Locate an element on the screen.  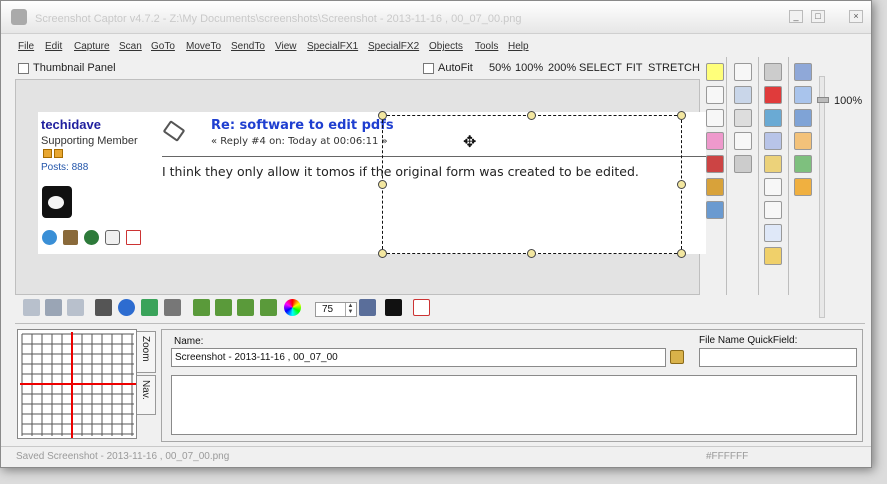
plus-page-icon is located at coordinates (803, 95).